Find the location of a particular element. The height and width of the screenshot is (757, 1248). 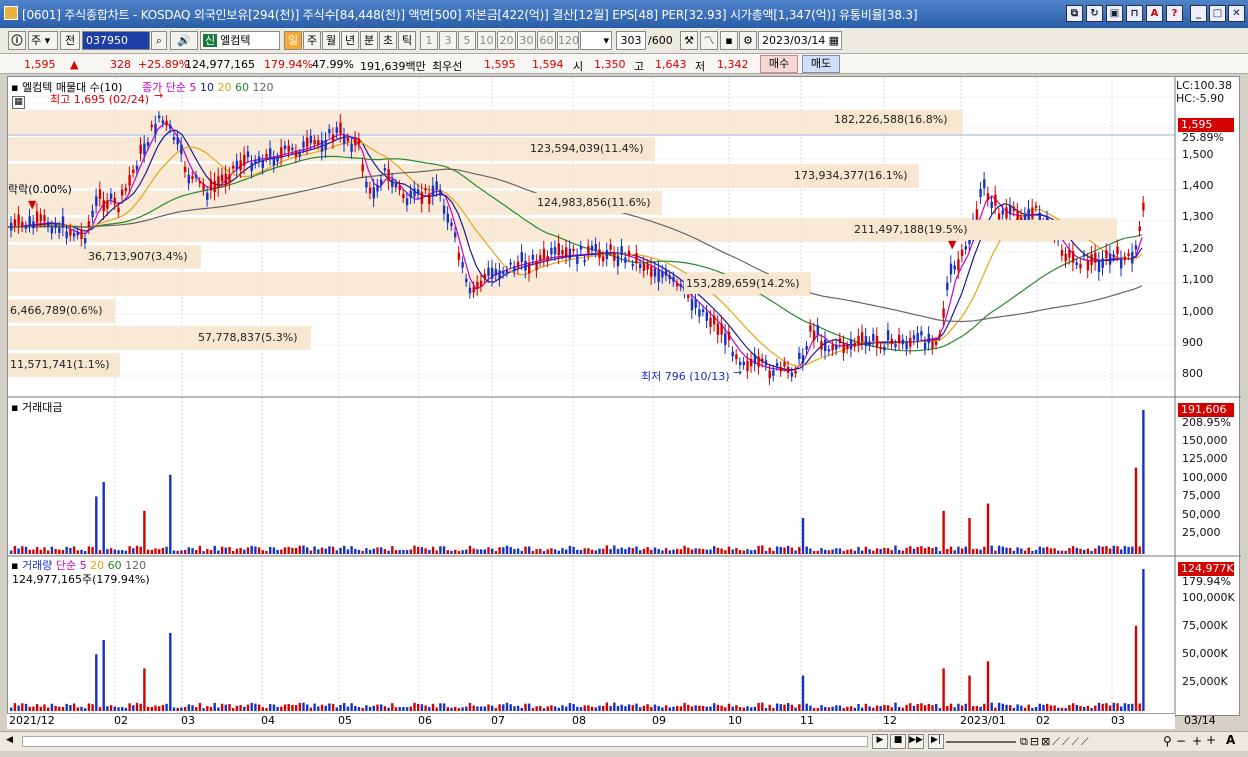

interval-select: ▾ is located at coordinates (596, 40).